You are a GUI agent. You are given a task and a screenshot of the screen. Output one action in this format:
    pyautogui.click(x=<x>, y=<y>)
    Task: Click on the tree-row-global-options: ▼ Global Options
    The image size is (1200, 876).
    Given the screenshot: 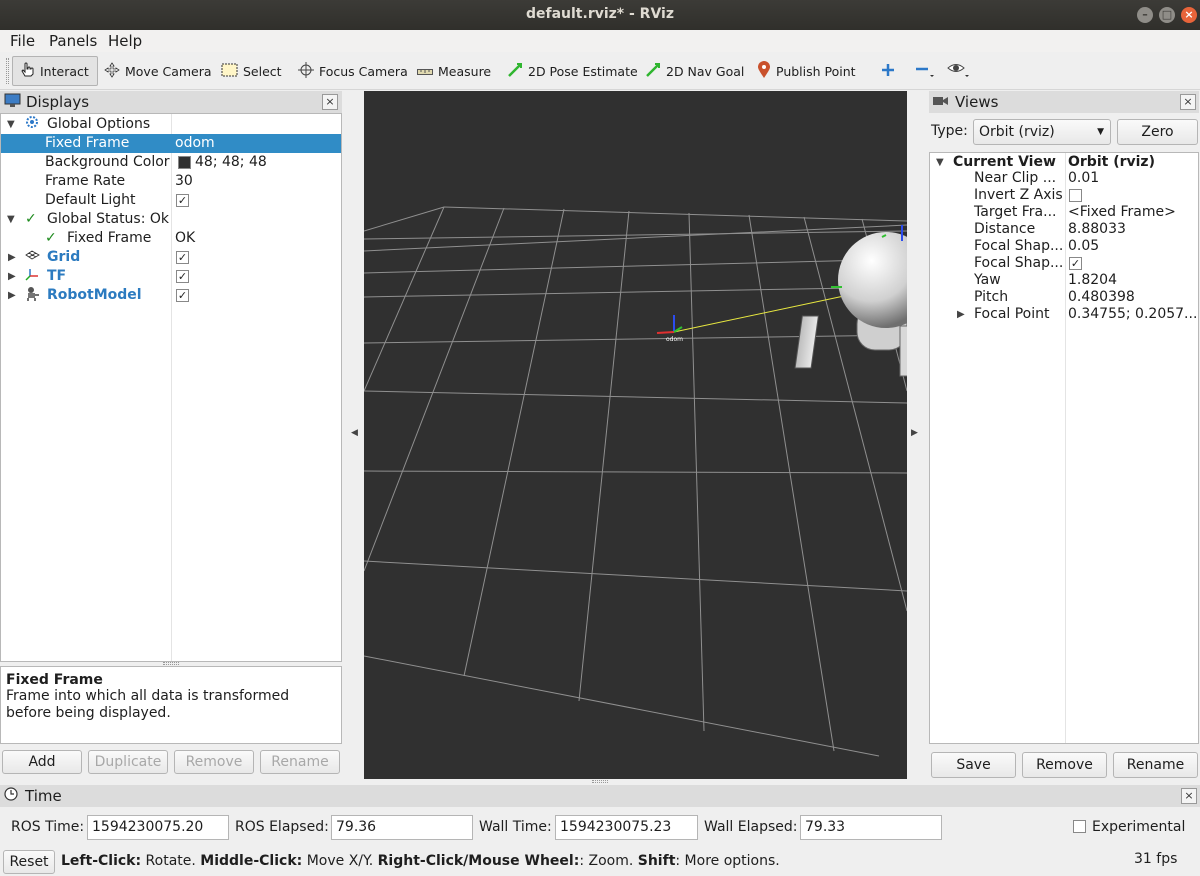 What is the action you would take?
    pyautogui.click(x=171, y=124)
    